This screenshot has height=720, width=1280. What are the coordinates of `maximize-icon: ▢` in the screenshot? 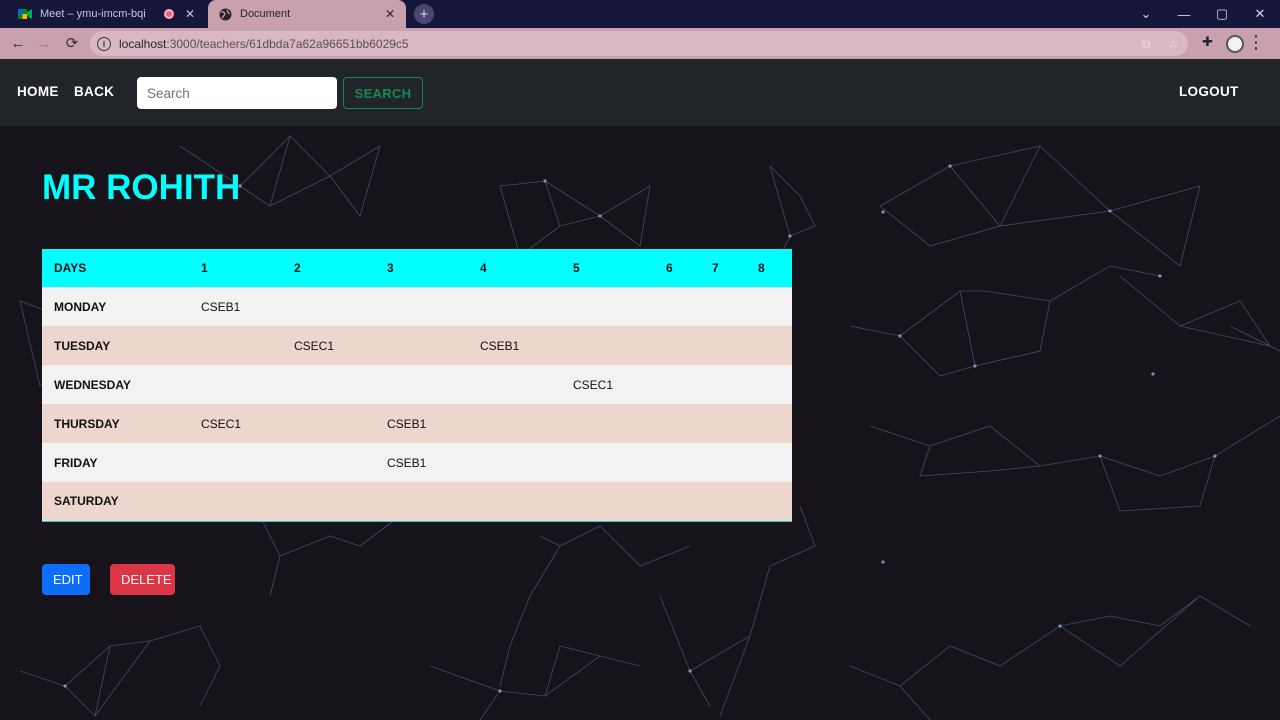 It's located at (1222, 14).